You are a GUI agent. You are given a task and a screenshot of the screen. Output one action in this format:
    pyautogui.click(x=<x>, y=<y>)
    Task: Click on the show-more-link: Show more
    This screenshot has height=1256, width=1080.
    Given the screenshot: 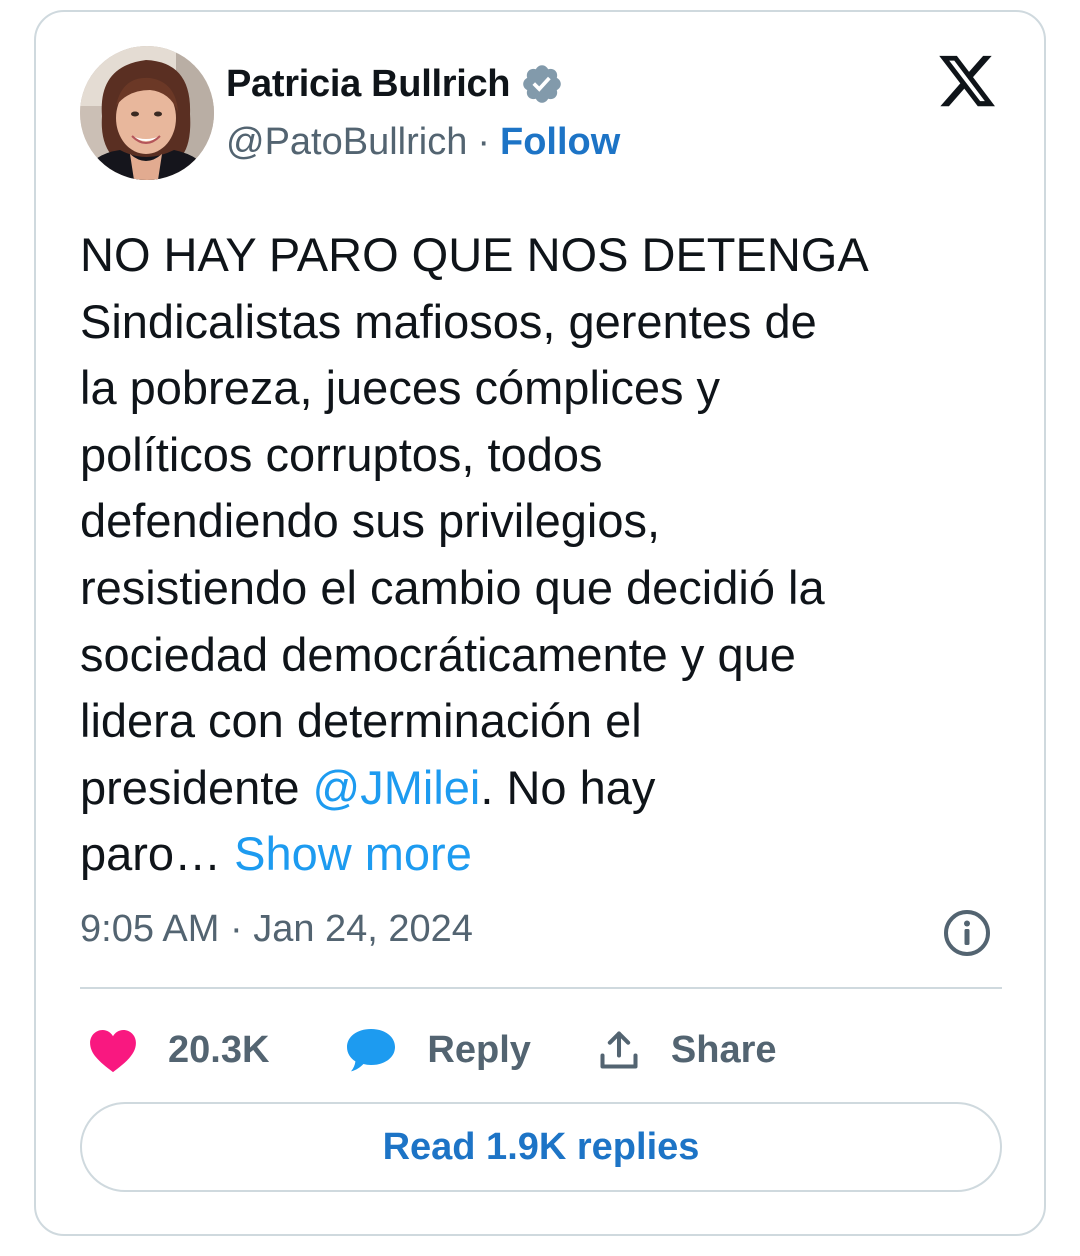 What is the action you would take?
    pyautogui.click(x=353, y=853)
    